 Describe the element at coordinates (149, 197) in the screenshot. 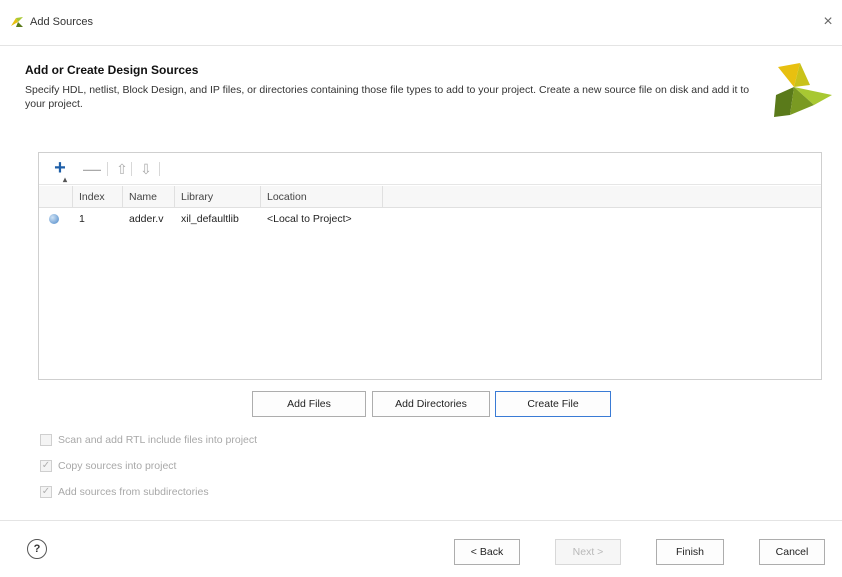

I see `column-header-name: Name` at that location.